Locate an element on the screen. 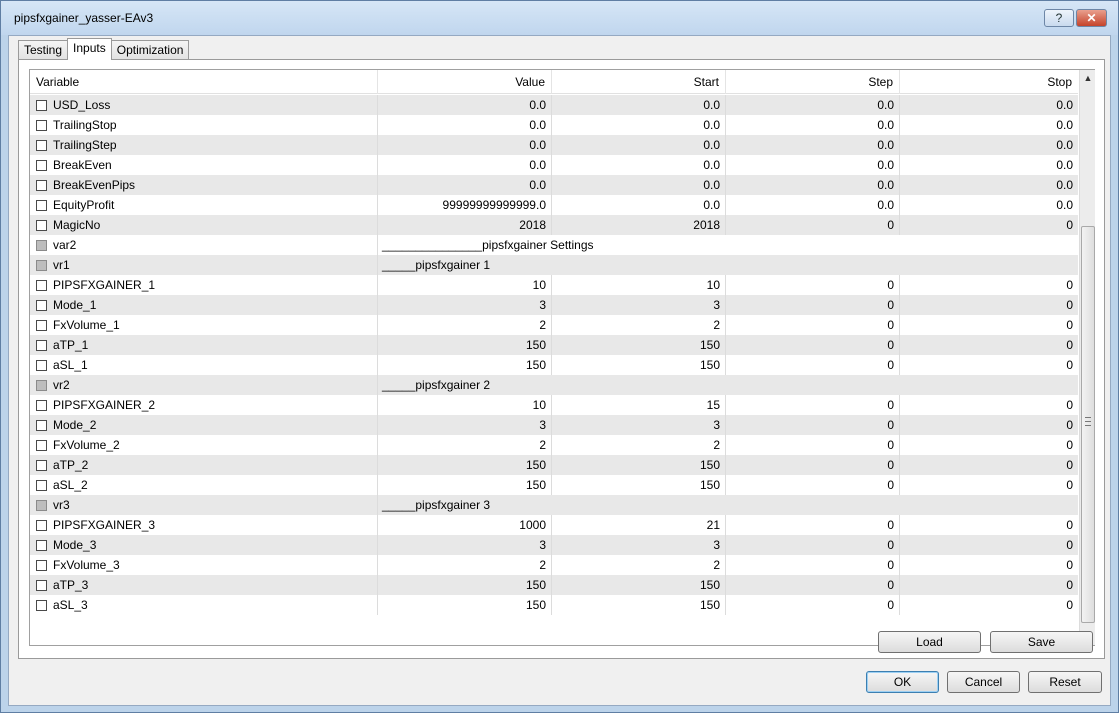 The height and width of the screenshot is (713, 1119). tab-testing: Testing is located at coordinates (43, 50).